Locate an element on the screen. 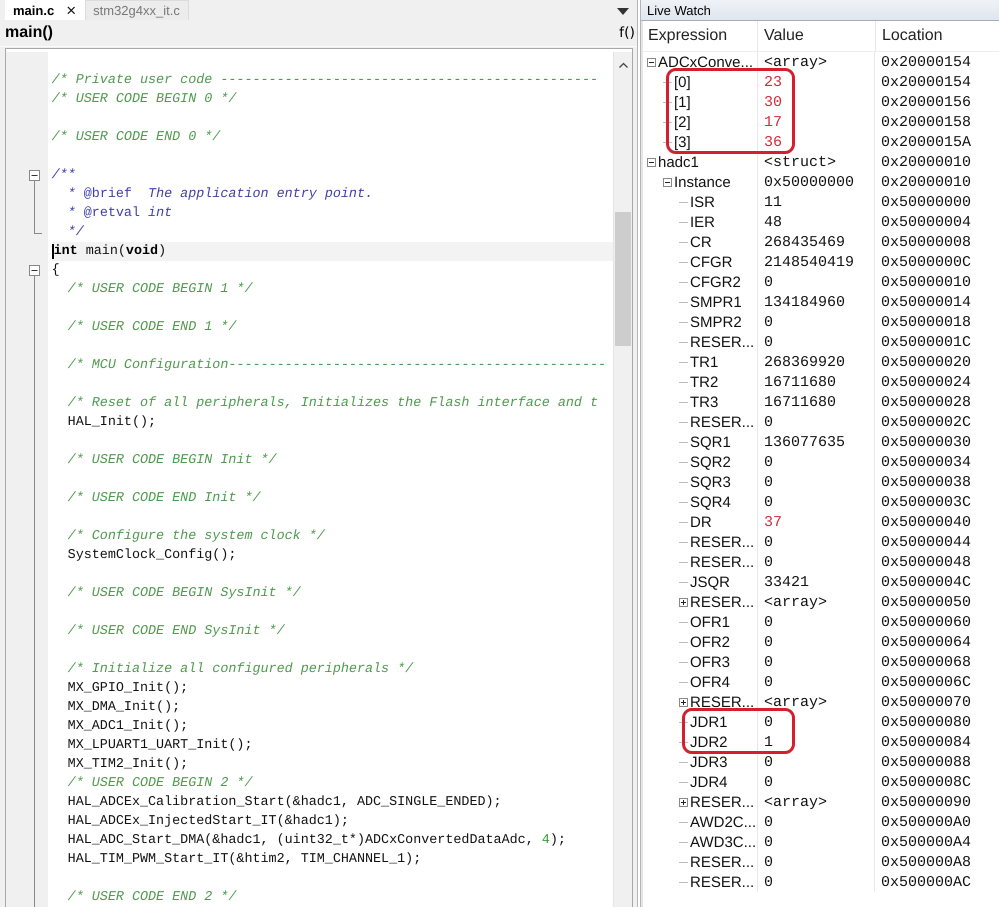 This screenshot has height=907, width=999. memory-address: 0x500000A0 is located at coordinates (926, 822).